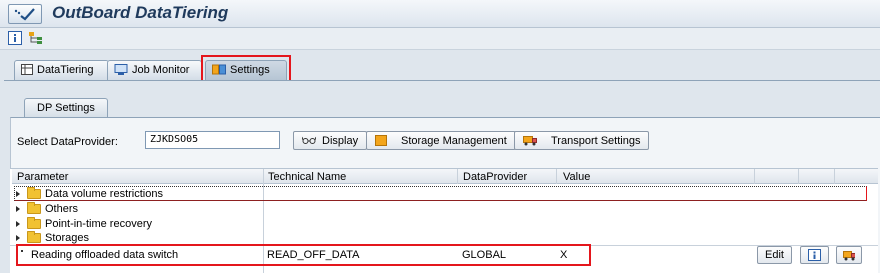 This screenshot has height=273, width=880. Describe the element at coordinates (140, 12) in the screenshot. I see `app-title: OutBoard DataTiering` at that location.